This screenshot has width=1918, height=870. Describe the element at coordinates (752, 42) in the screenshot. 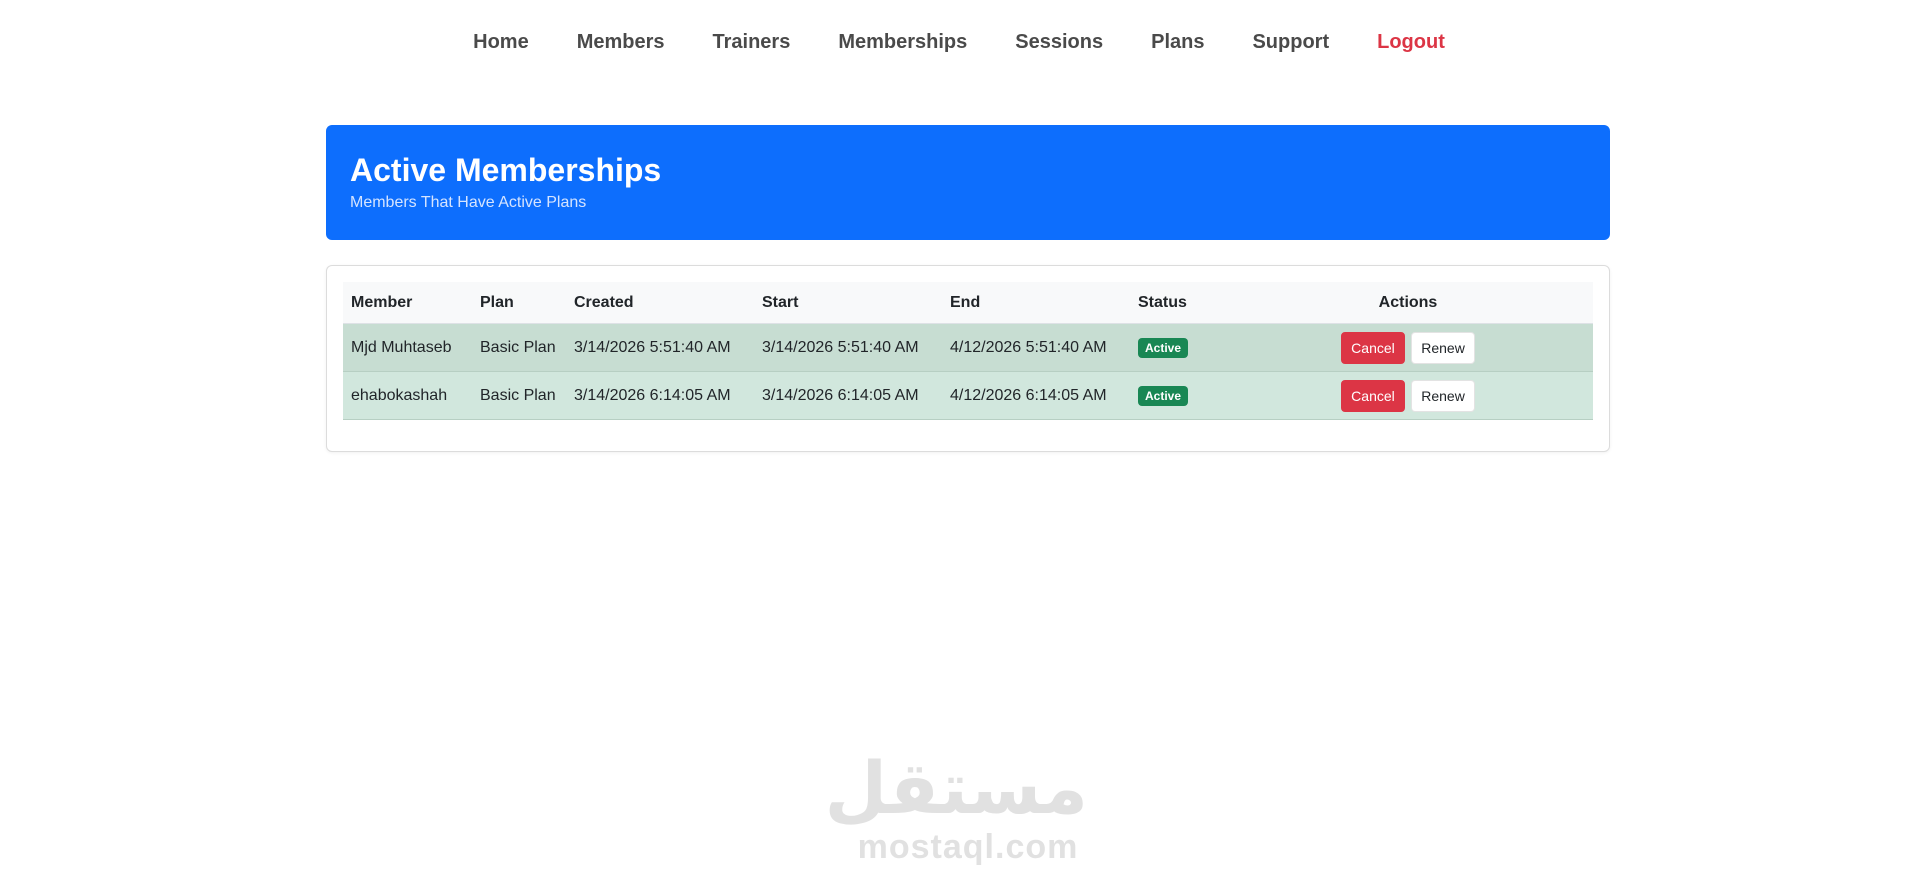

I see `nav-trainers-link: Trainers` at that location.